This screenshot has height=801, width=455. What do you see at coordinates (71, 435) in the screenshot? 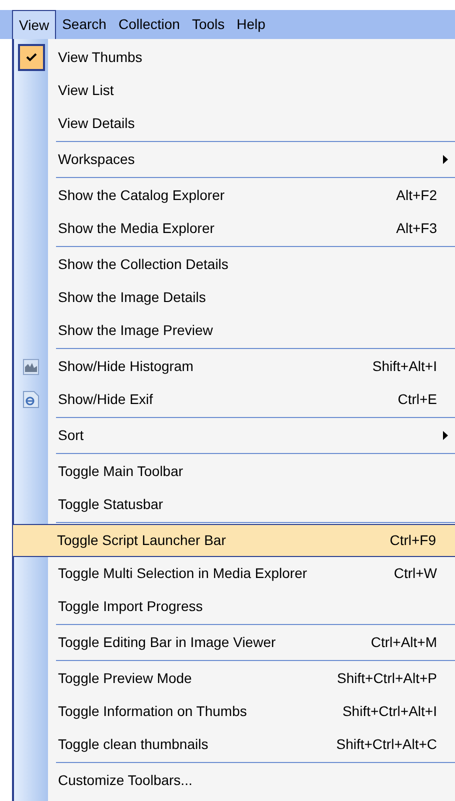
I see `menu-item-label: Sort` at bounding box center [71, 435].